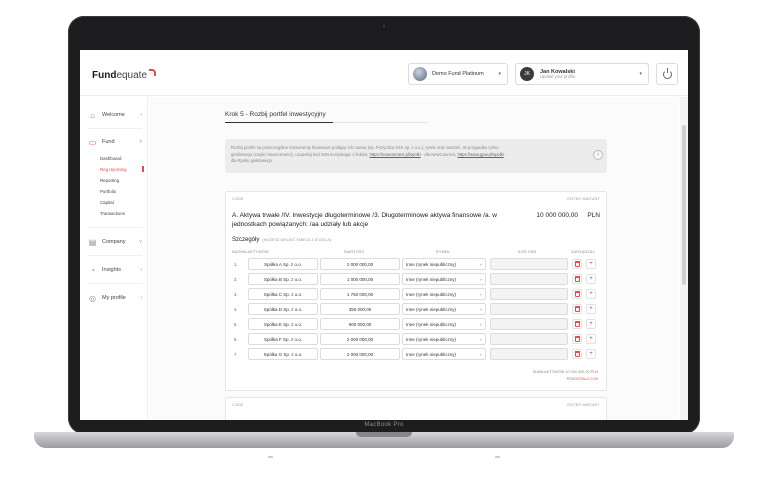  Describe the element at coordinates (112, 213) in the screenshot. I see `sidebar-subitem-transactions: Transactions` at that location.